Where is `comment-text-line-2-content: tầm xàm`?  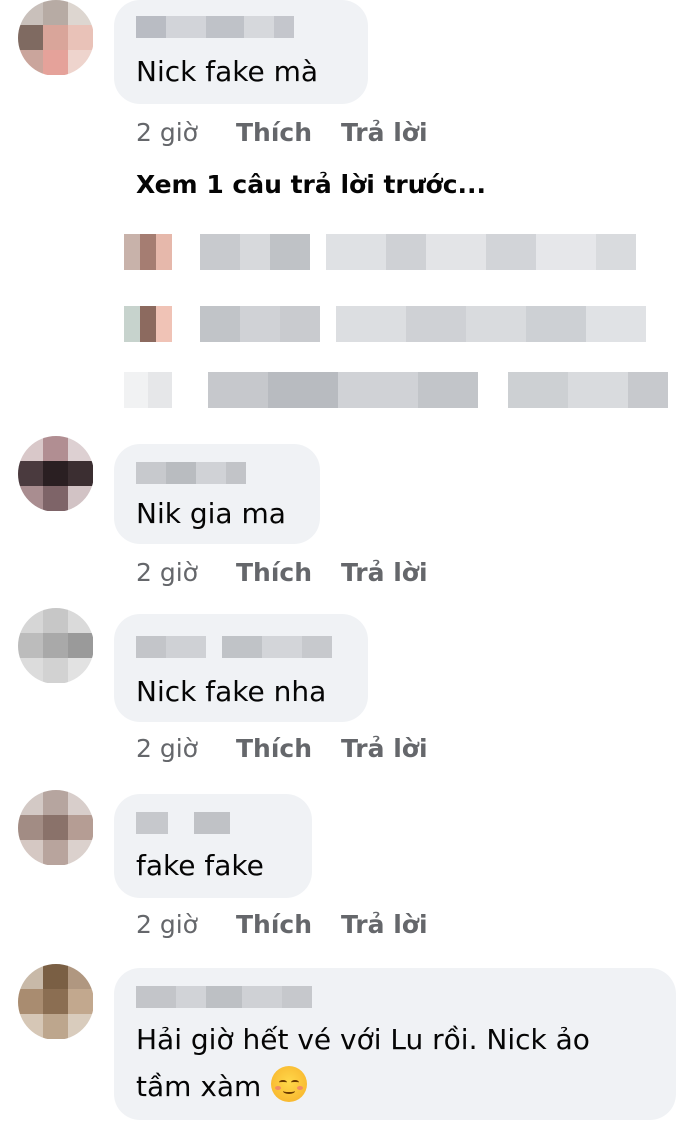
comment-text-line-2-content: tầm xàm is located at coordinates (199, 1086).